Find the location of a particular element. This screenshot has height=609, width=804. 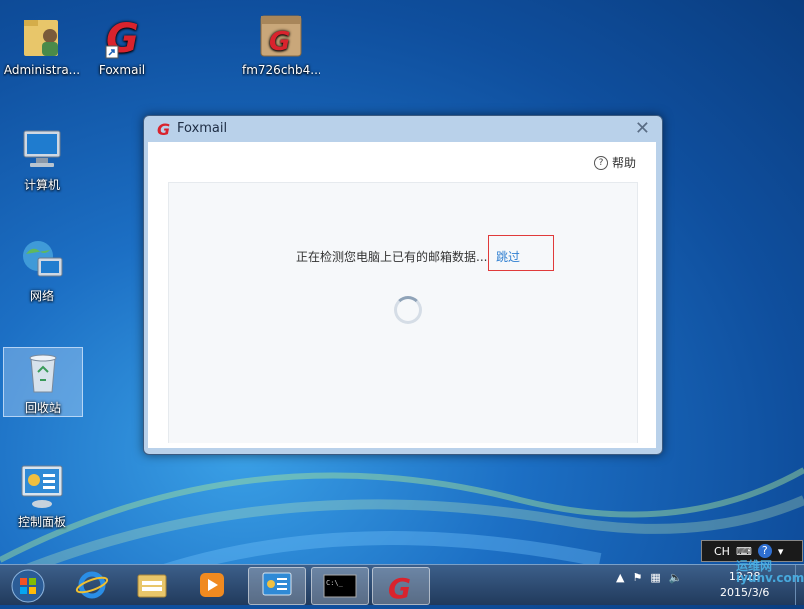

clock-date: 2015/3/6 is located at coordinates (745, 592).